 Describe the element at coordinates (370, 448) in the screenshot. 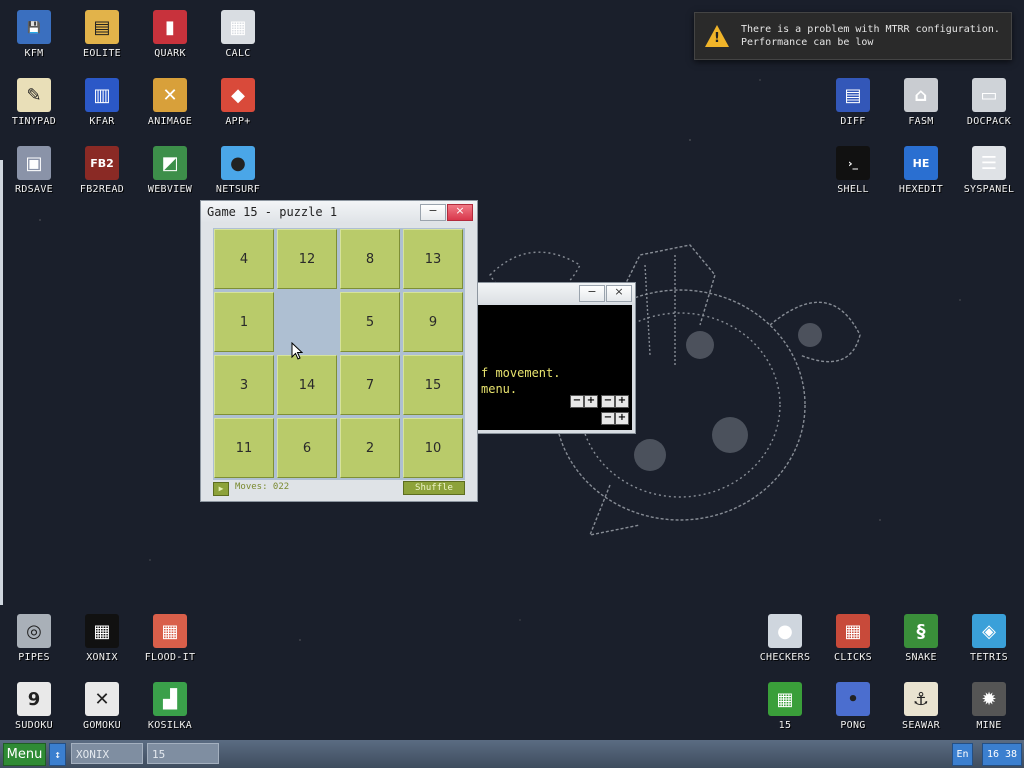

I see `puzzle-tile-2: 2` at that location.